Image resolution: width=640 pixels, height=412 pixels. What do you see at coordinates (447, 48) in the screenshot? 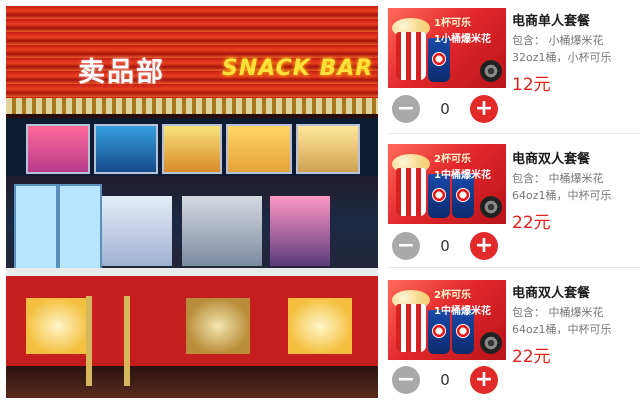
I see `product-thumbnail: 1杯可乐 1小桶爆米花` at bounding box center [447, 48].